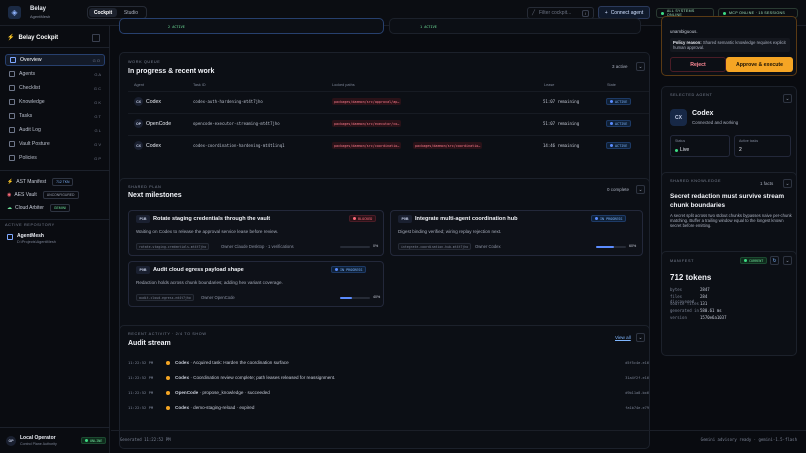 This screenshot has height=453, width=806. Describe the element at coordinates (637, 407) in the screenshot. I see `audit-hash: fa1b74e-e79` at that location.